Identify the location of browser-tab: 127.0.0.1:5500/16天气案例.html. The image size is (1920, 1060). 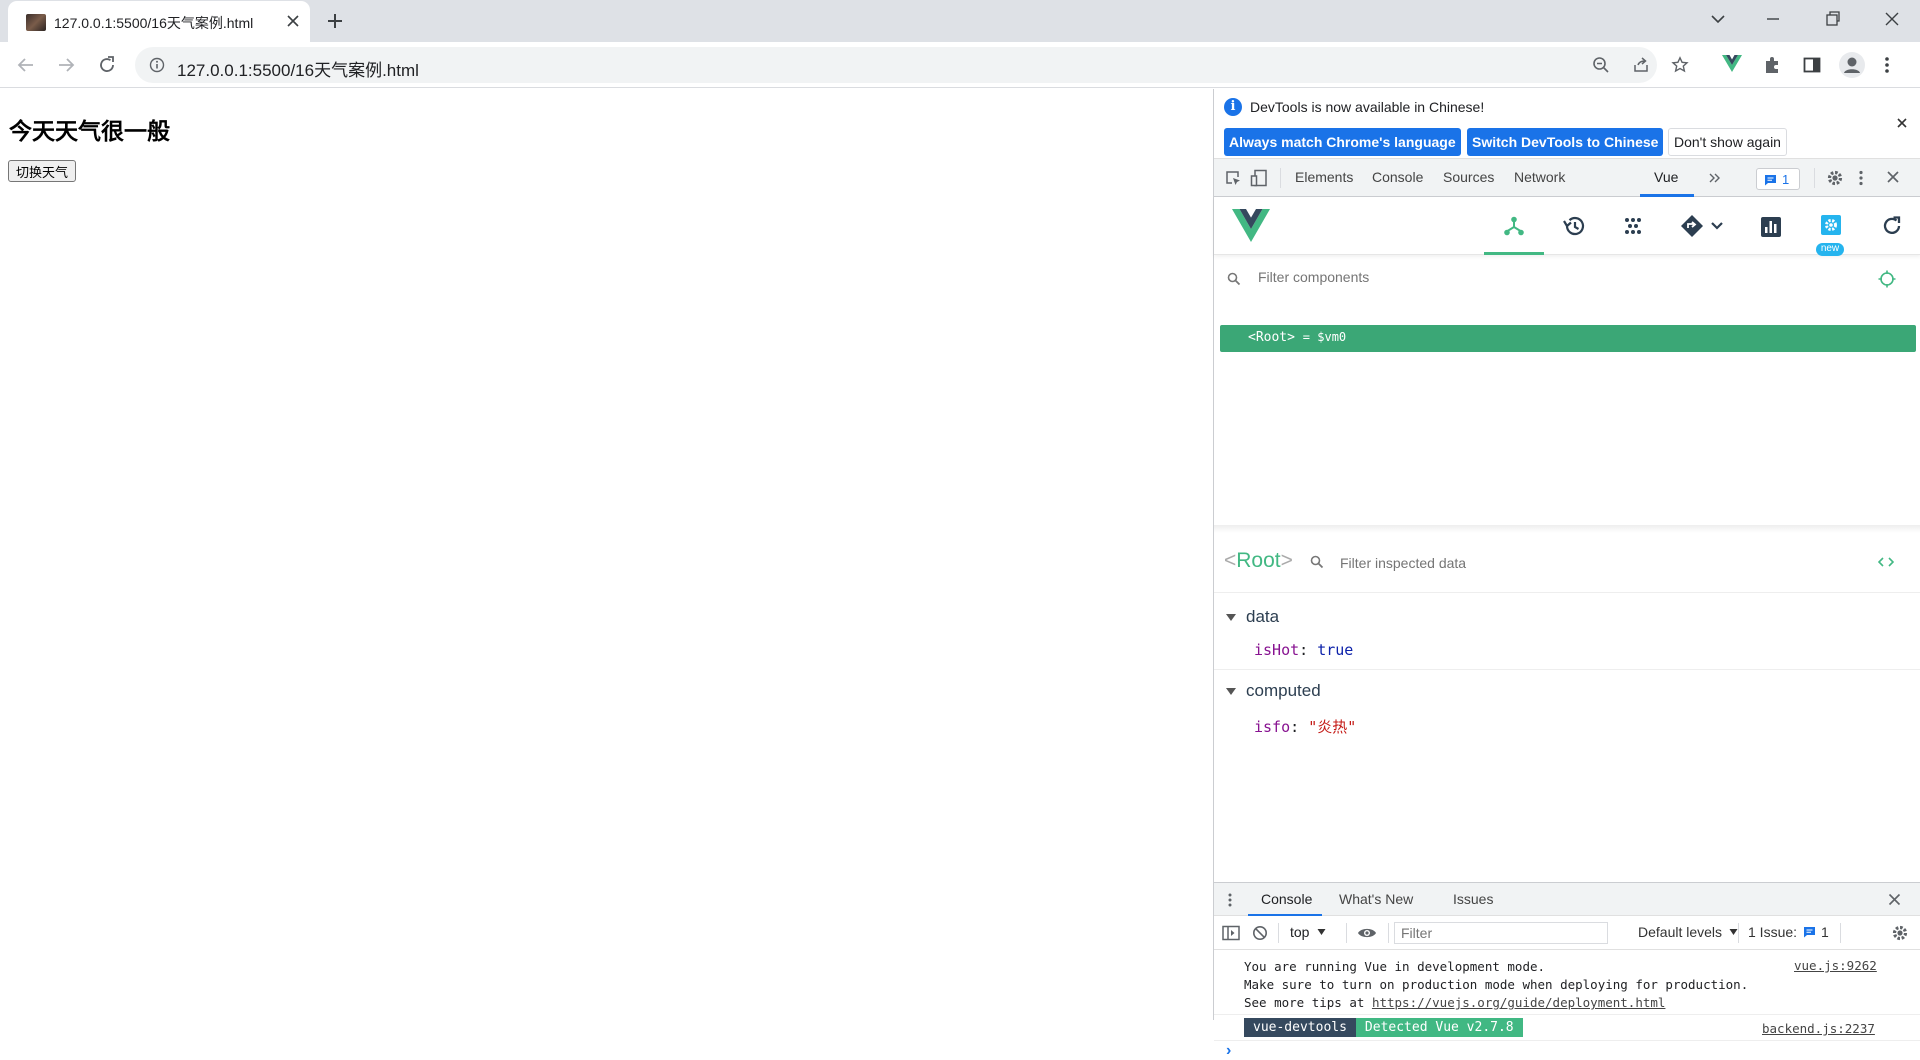
(159, 21).